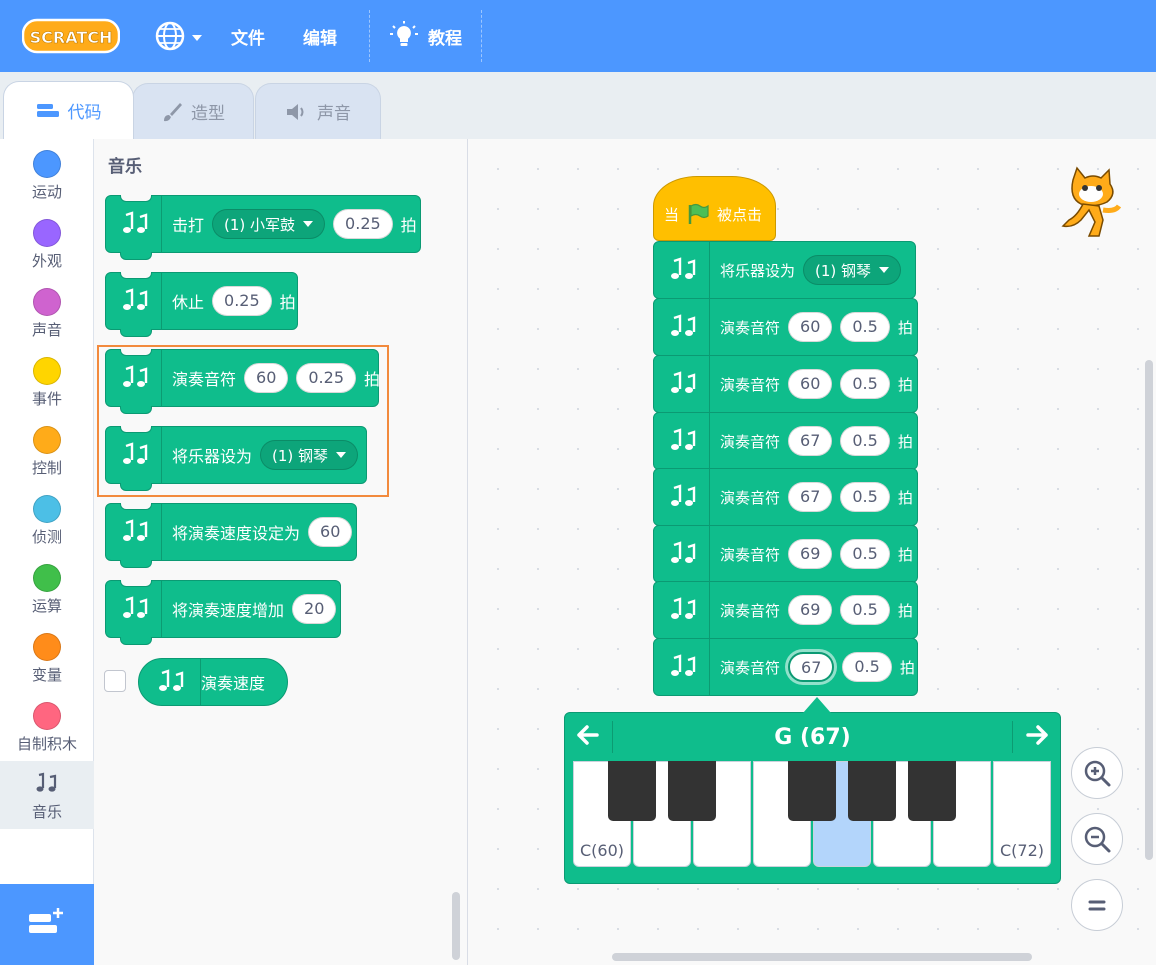  What do you see at coordinates (1022, 814) in the screenshot?
I see `piano-key-c-high: C(72)` at bounding box center [1022, 814].